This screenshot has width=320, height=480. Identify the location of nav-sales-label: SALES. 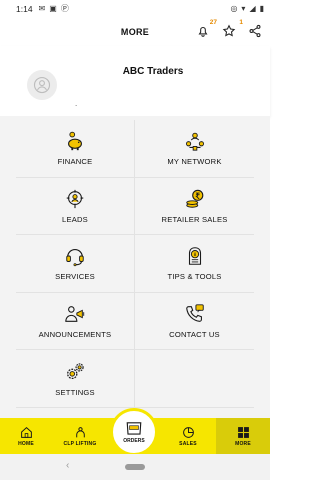
(188, 443).